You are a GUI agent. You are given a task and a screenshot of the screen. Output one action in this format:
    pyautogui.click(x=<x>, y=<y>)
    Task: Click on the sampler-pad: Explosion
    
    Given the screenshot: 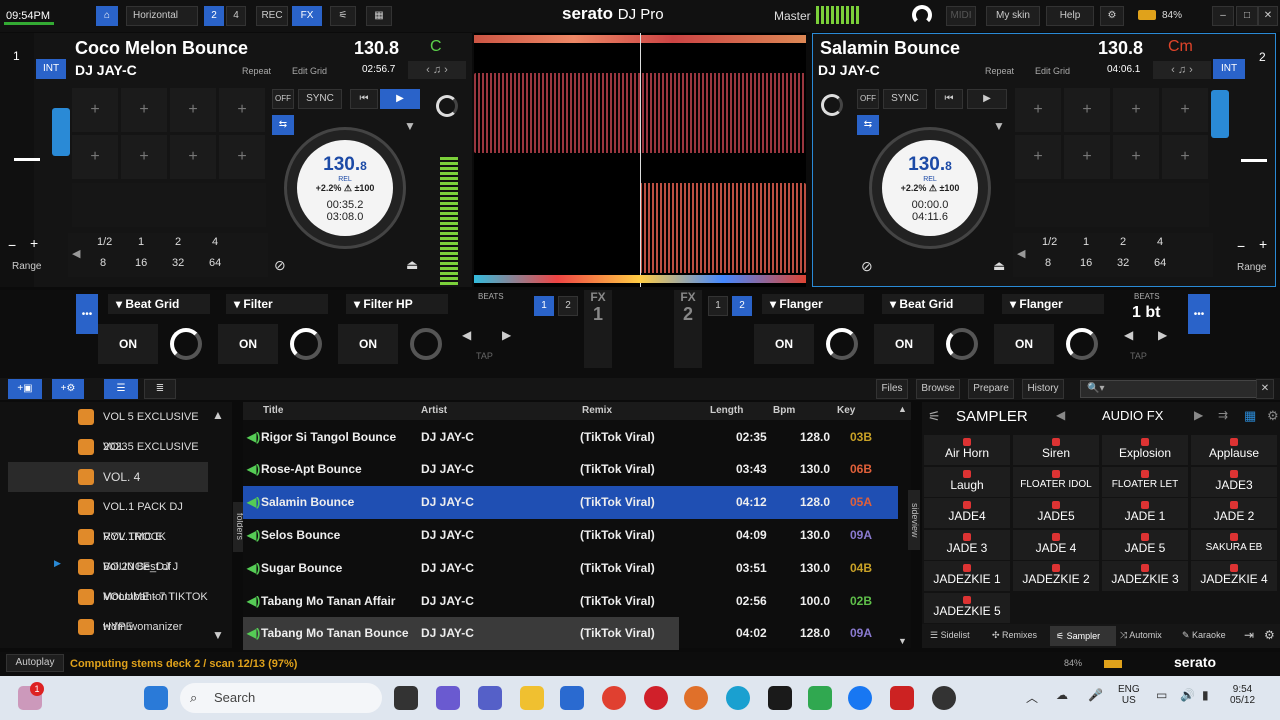 What is the action you would take?
    pyautogui.click(x=1145, y=450)
    